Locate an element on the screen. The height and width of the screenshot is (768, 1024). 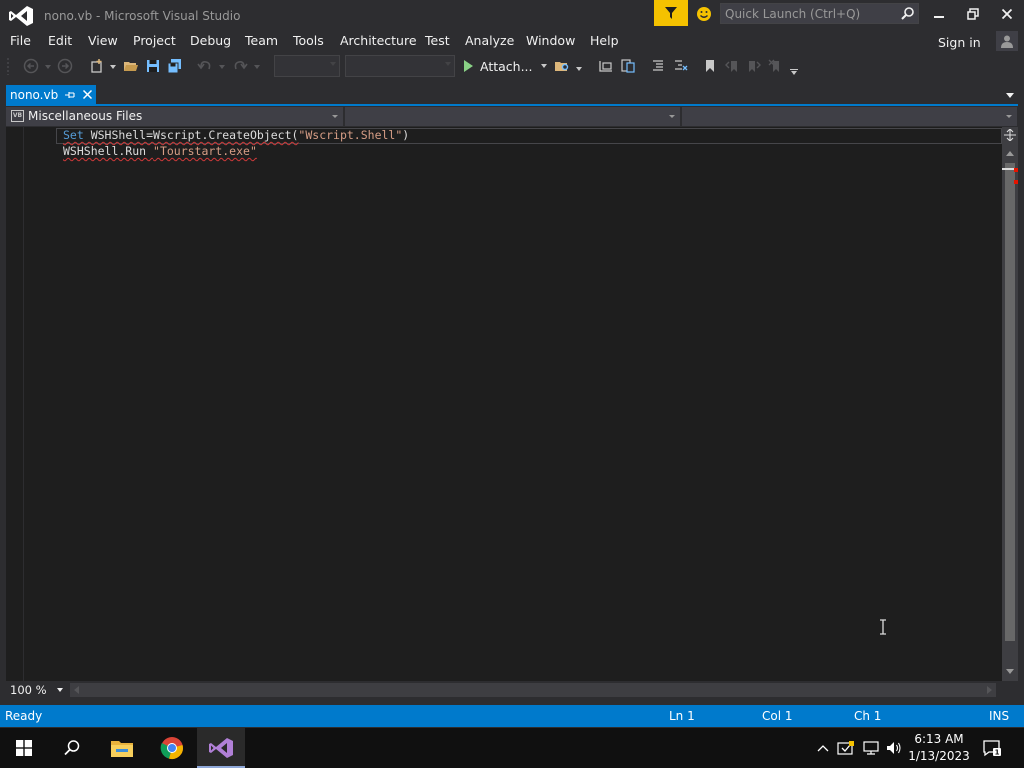
scroll-up-arrow is located at coordinates (1010, 153).